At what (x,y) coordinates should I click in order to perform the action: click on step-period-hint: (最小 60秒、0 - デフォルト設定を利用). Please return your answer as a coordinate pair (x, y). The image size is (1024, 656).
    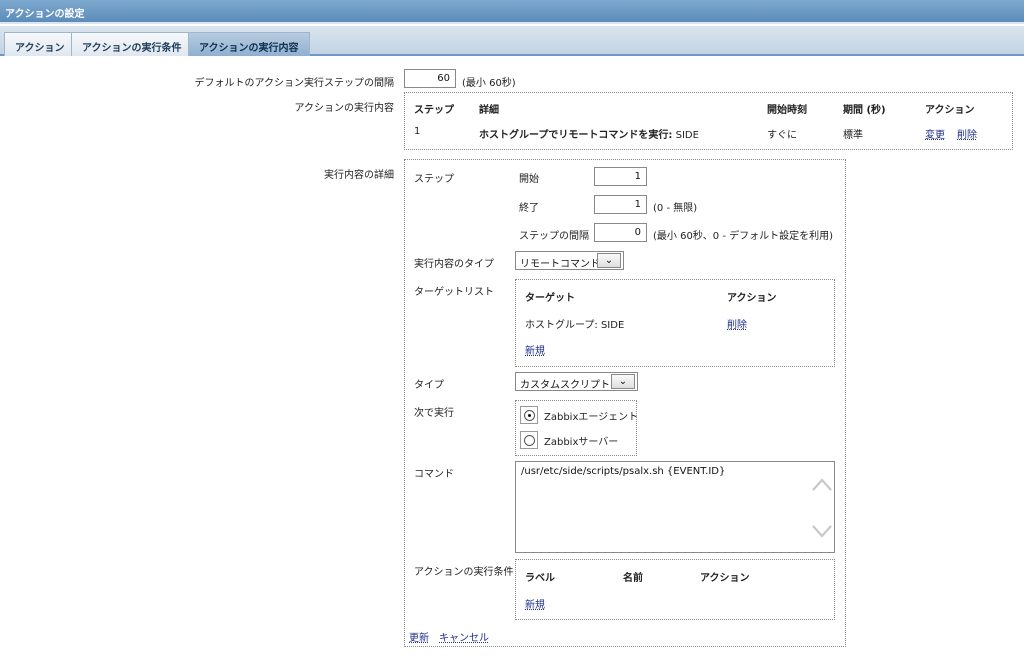
    Looking at the image, I should click on (743, 236).